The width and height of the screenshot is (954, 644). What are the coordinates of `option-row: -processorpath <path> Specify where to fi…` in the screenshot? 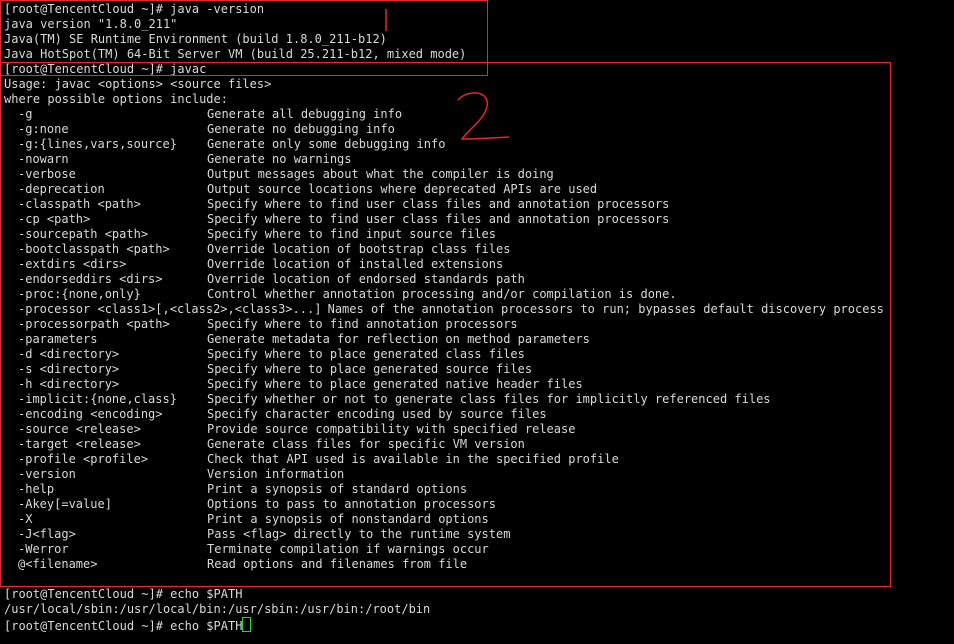 It's located at (477, 324).